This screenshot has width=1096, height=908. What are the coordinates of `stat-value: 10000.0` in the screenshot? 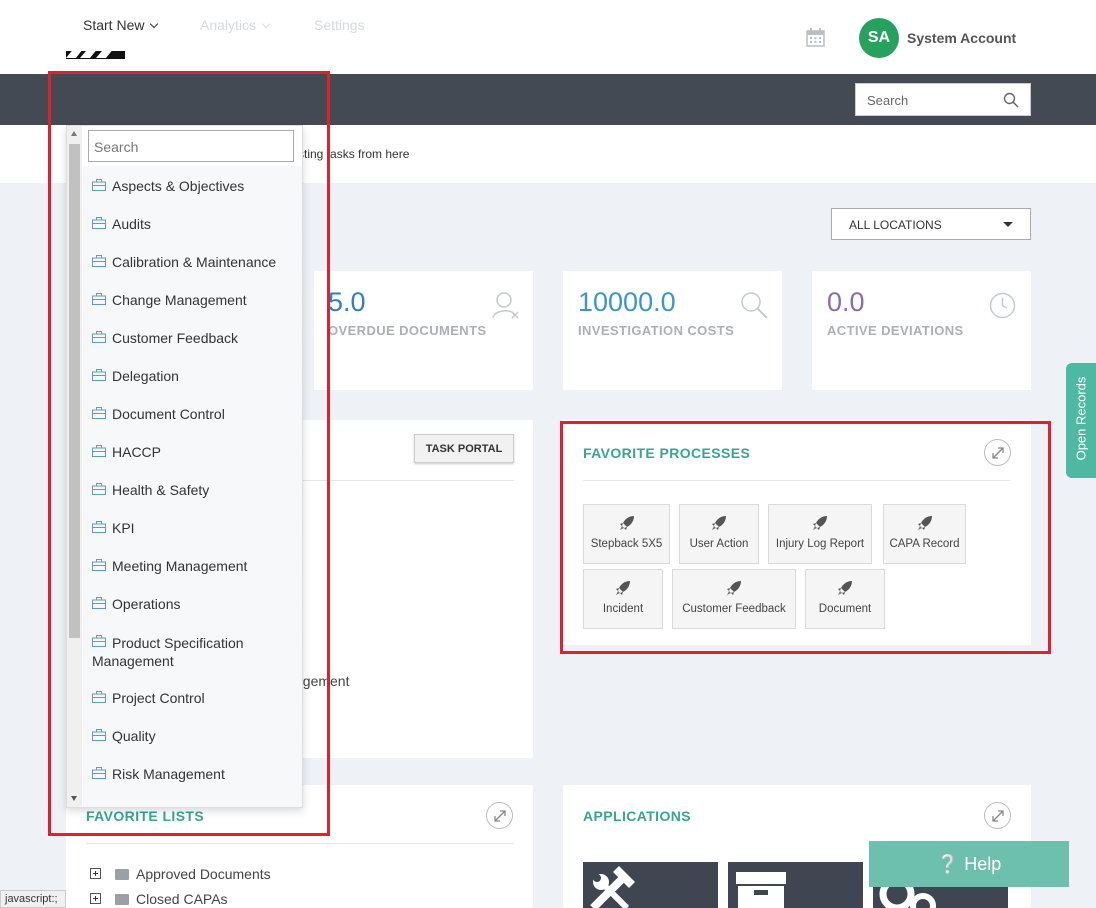 It's located at (627, 302).